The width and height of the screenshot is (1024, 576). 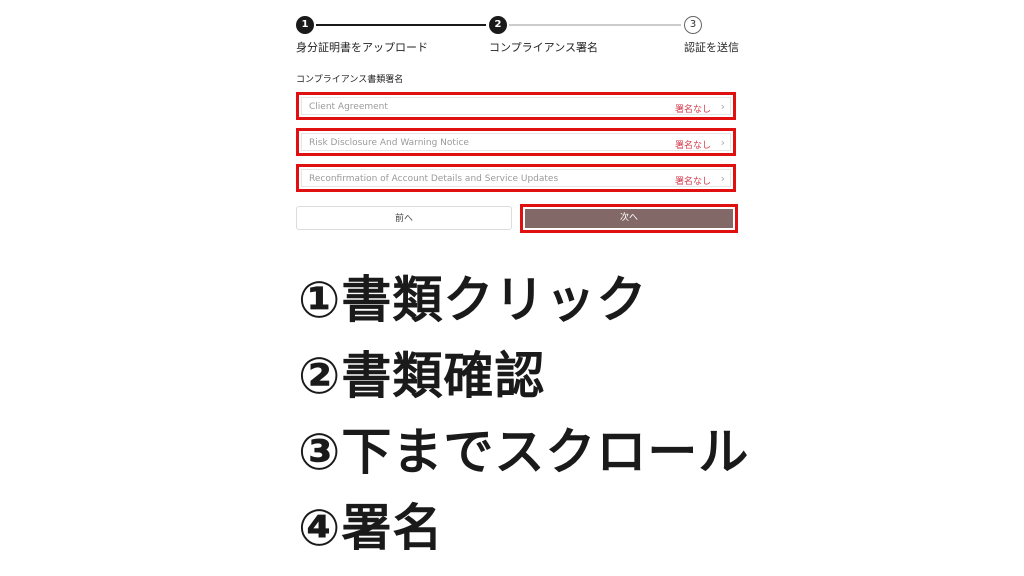 I want to click on next-button: 次へ, so click(x=629, y=218).